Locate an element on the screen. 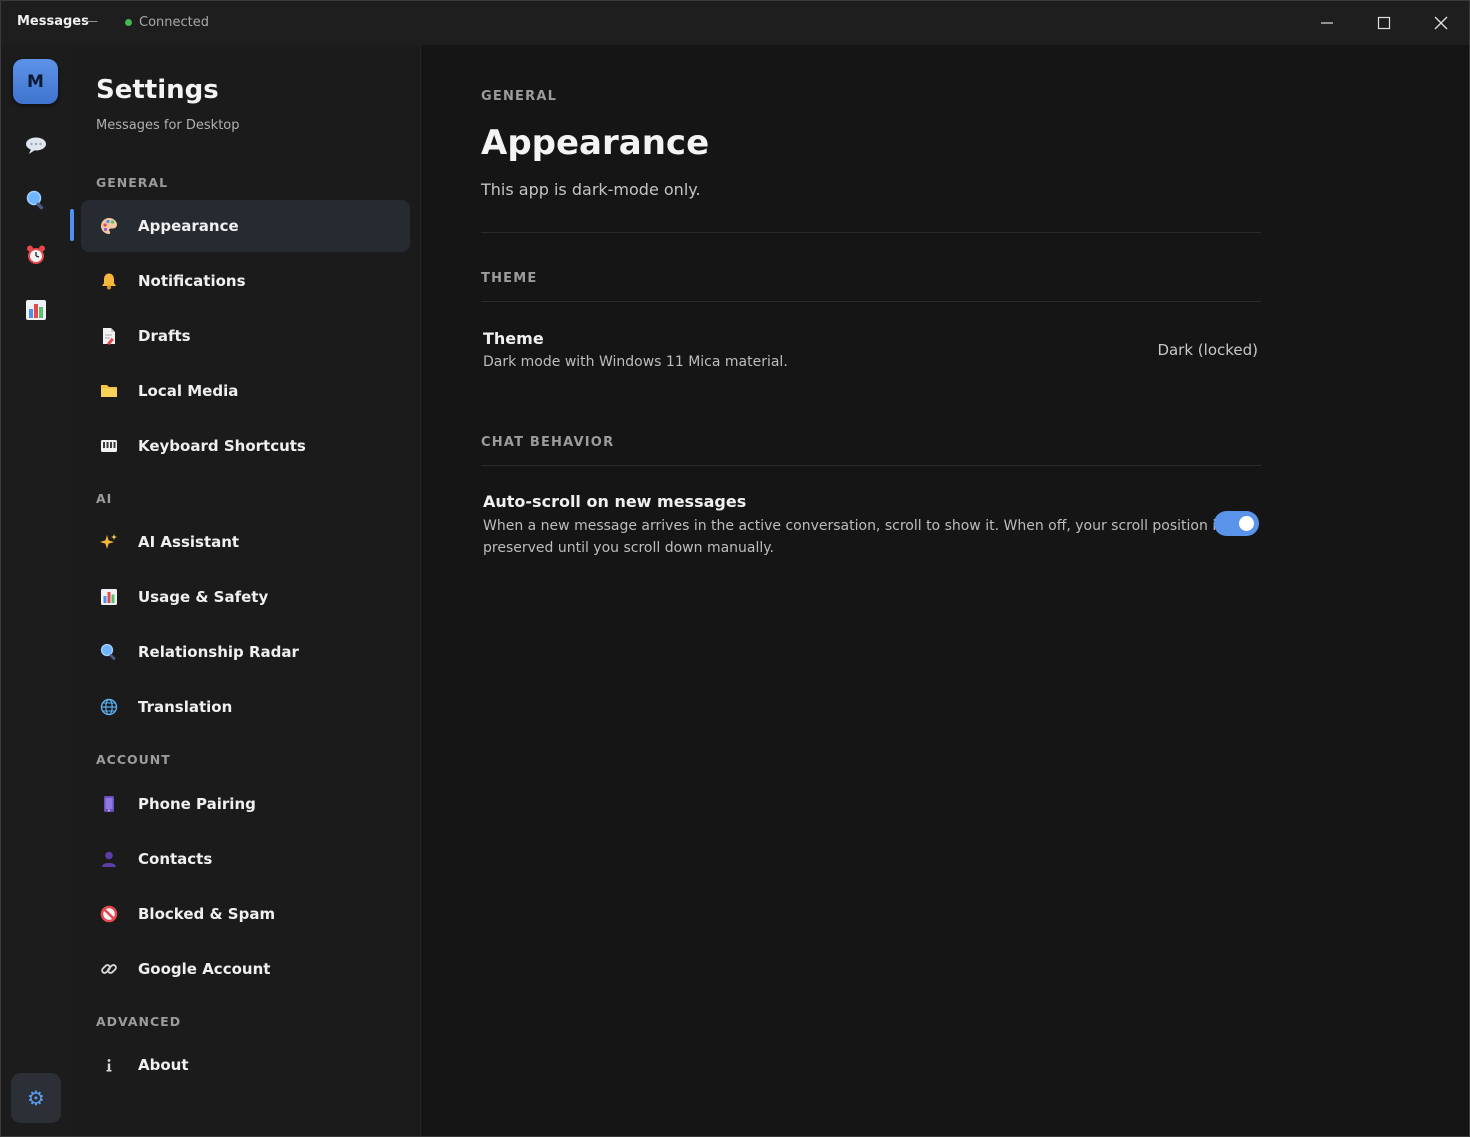 The image size is (1470, 1137). close-icon is located at coordinates (1441, 23).